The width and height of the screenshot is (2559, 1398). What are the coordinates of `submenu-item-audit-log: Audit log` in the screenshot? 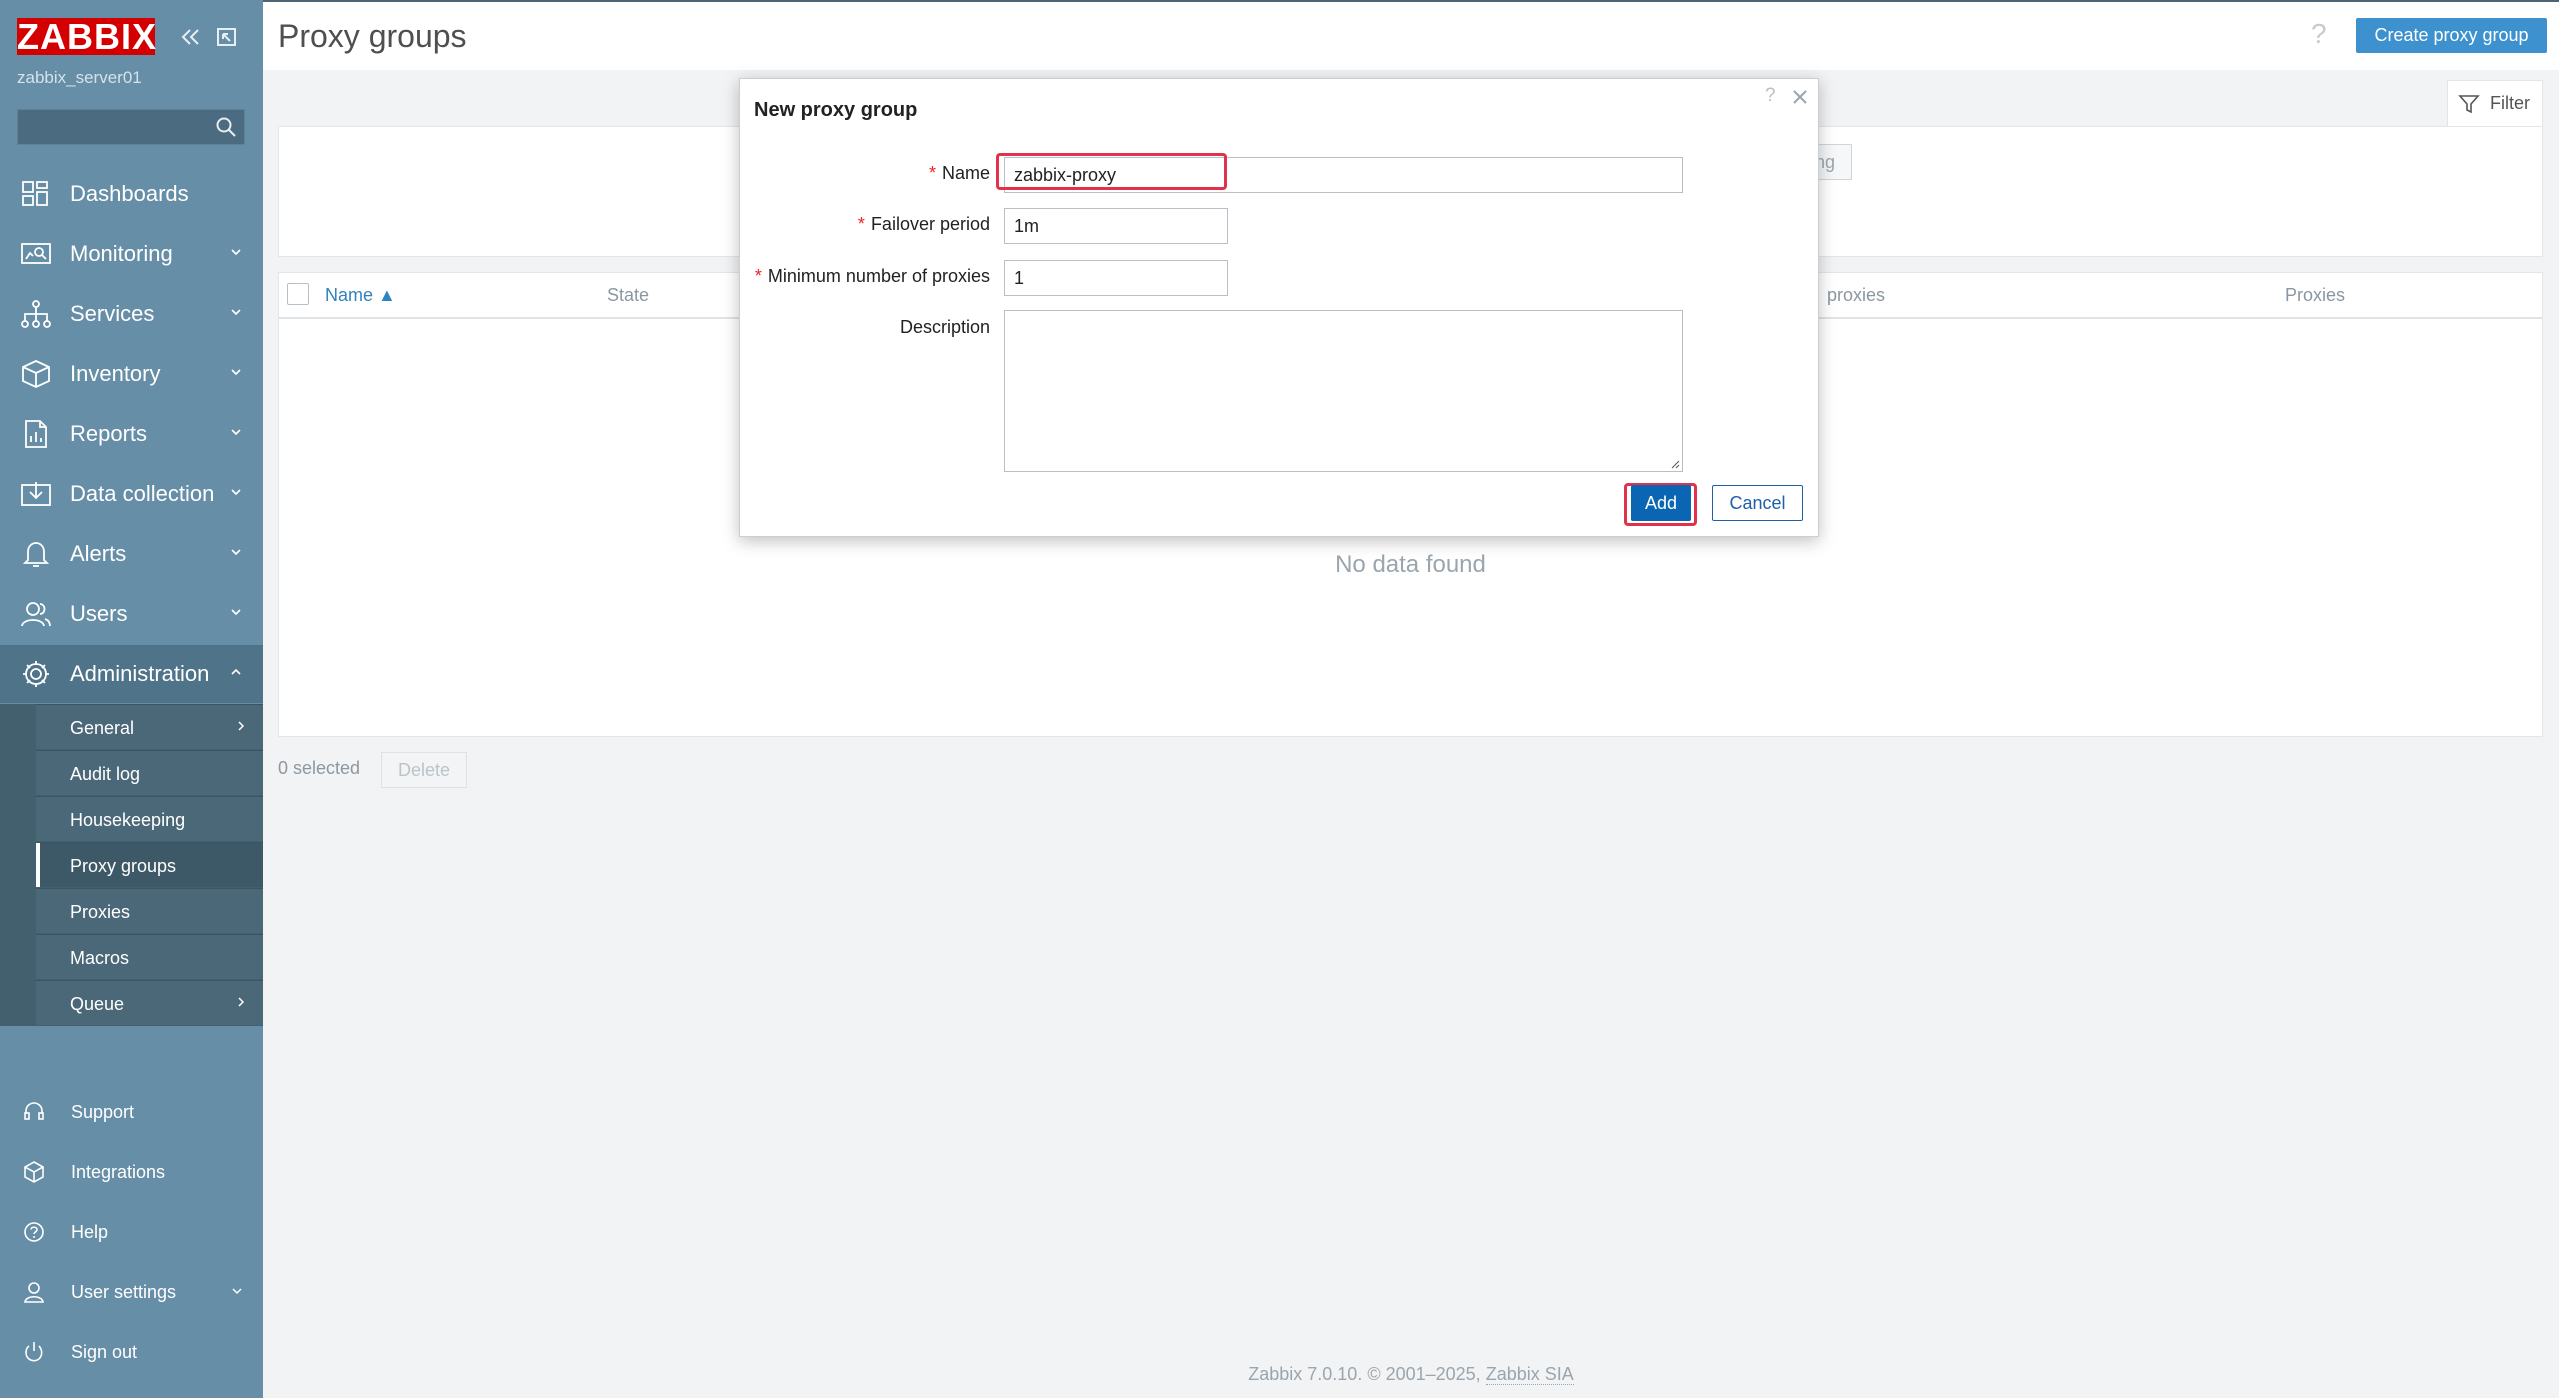 It's located at (149, 772).